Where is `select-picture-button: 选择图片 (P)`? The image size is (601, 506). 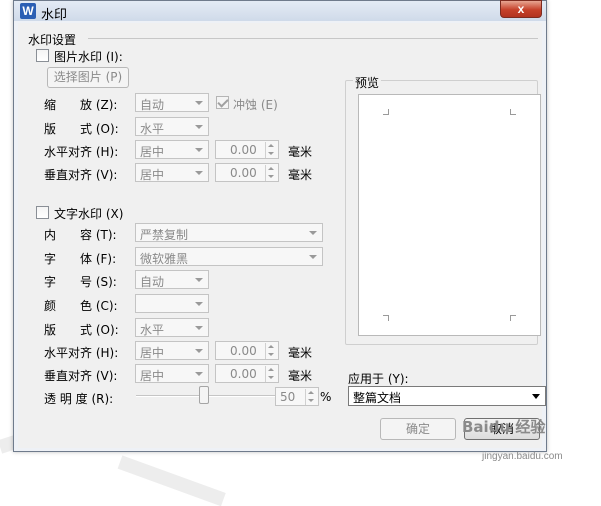
select-picture-button: 选择图片 (P) is located at coordinates (88, 77).